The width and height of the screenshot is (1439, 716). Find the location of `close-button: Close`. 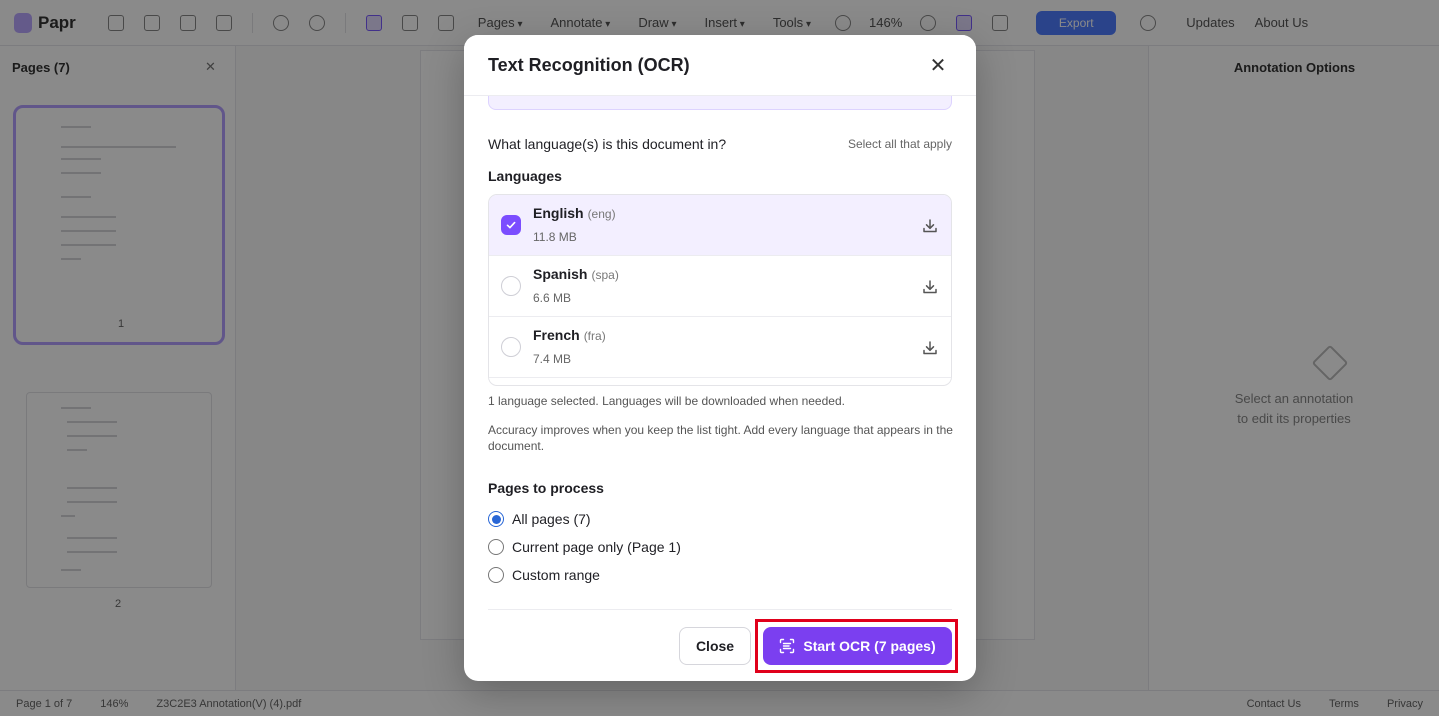

close-button: Close is located at coordinates (715, 646).